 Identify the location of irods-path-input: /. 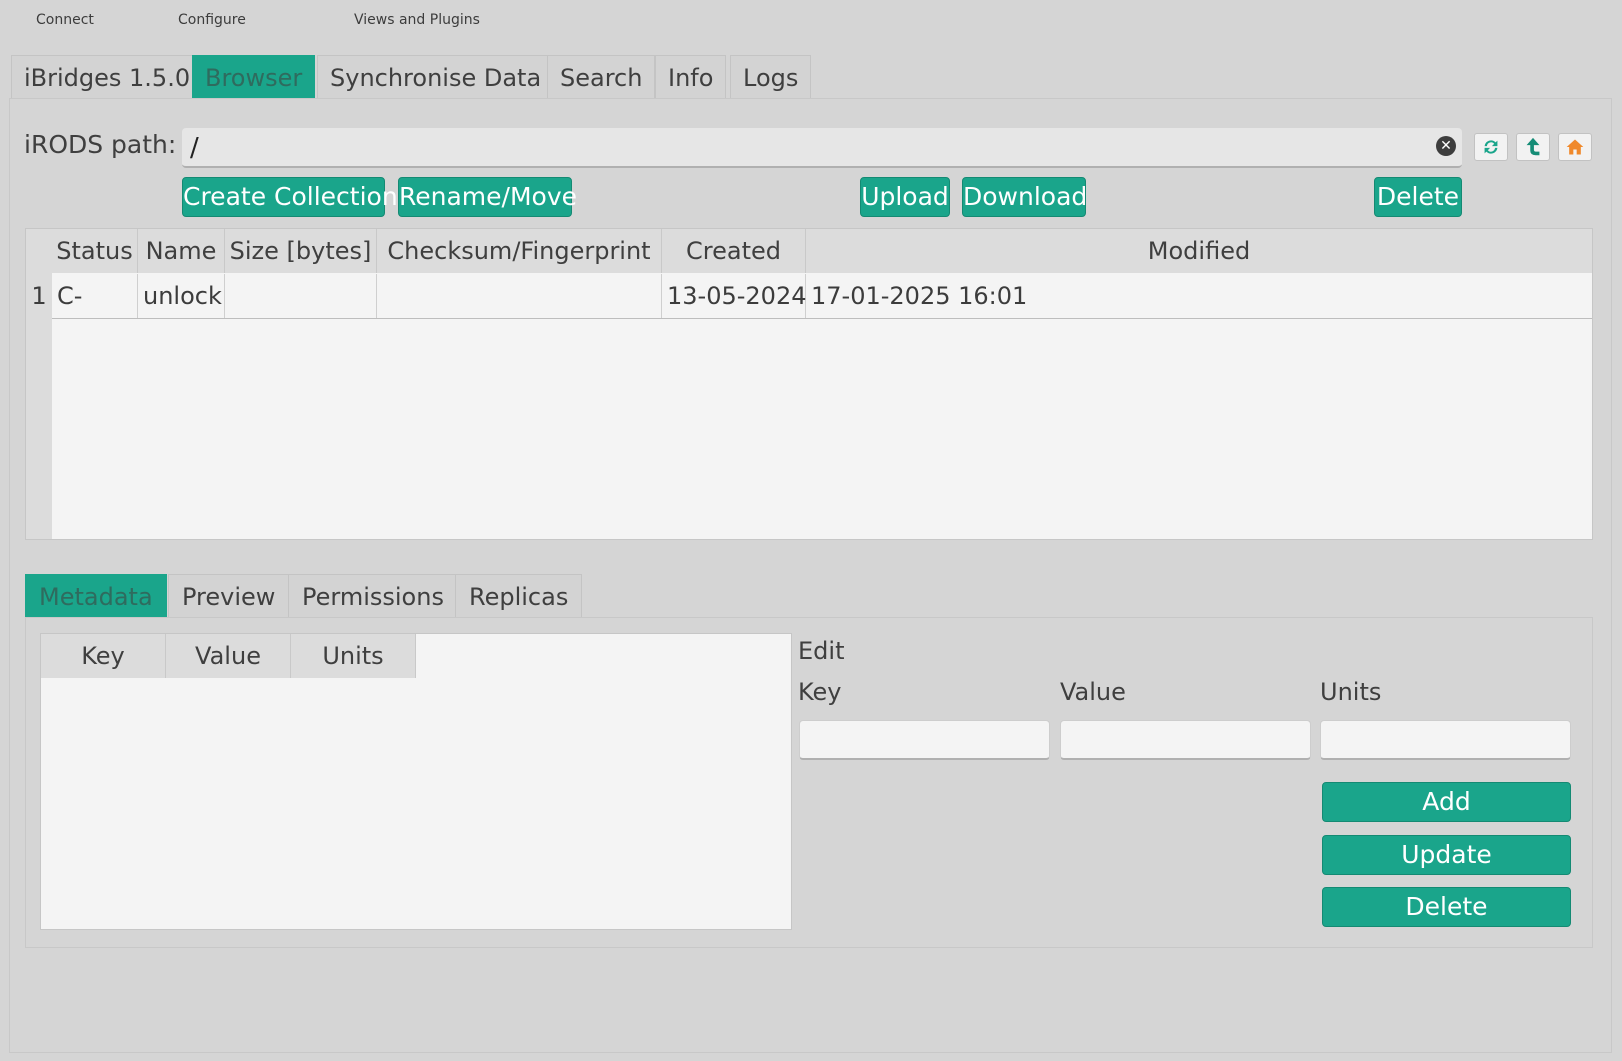
(822, 148).